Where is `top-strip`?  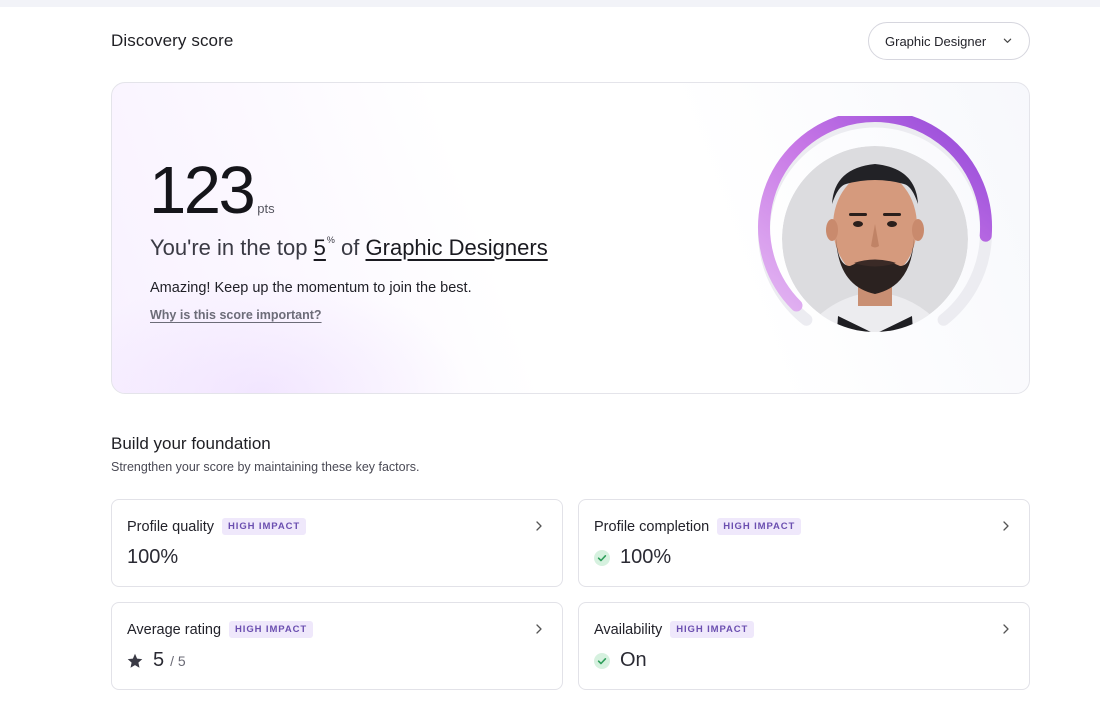 top-strip is located at coordinates (550, 3).